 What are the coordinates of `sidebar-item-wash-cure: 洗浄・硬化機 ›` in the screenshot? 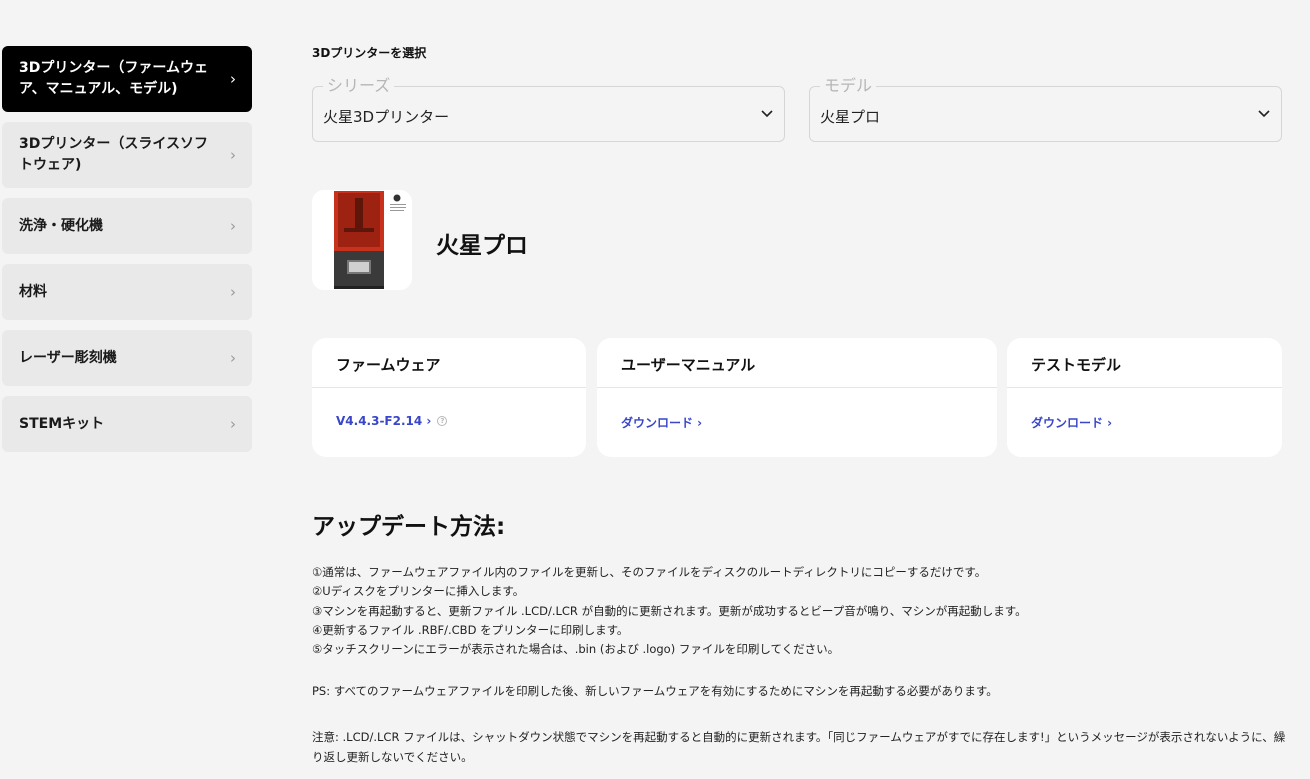 It's located at (127, 226).